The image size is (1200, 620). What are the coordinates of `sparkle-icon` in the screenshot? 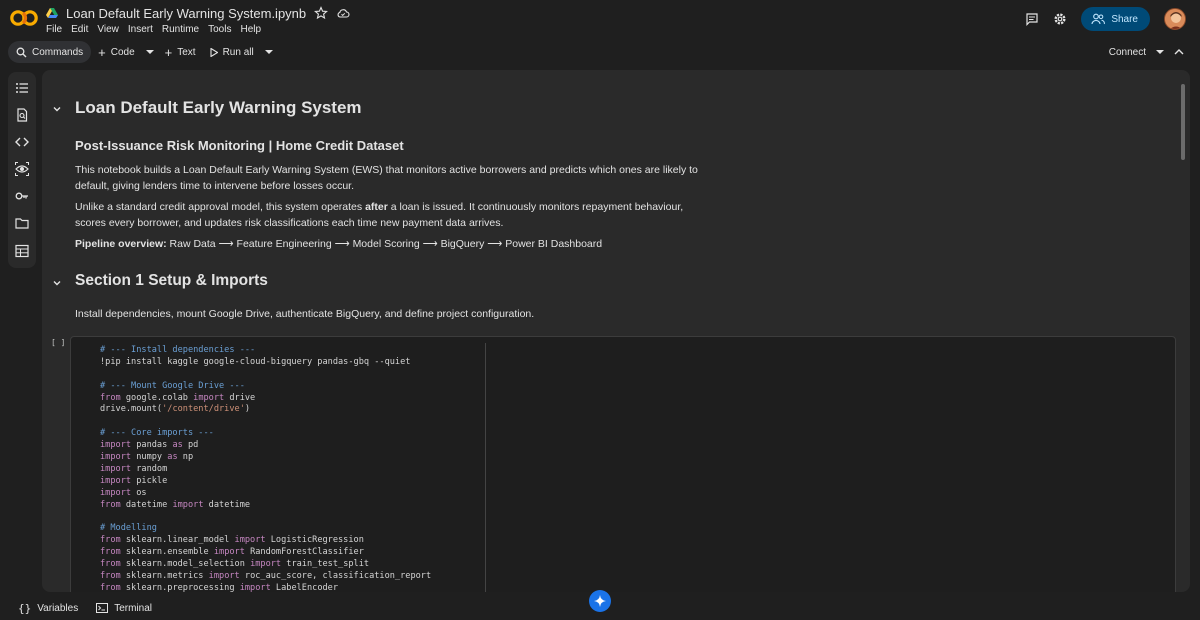 It's located at (600, 601).